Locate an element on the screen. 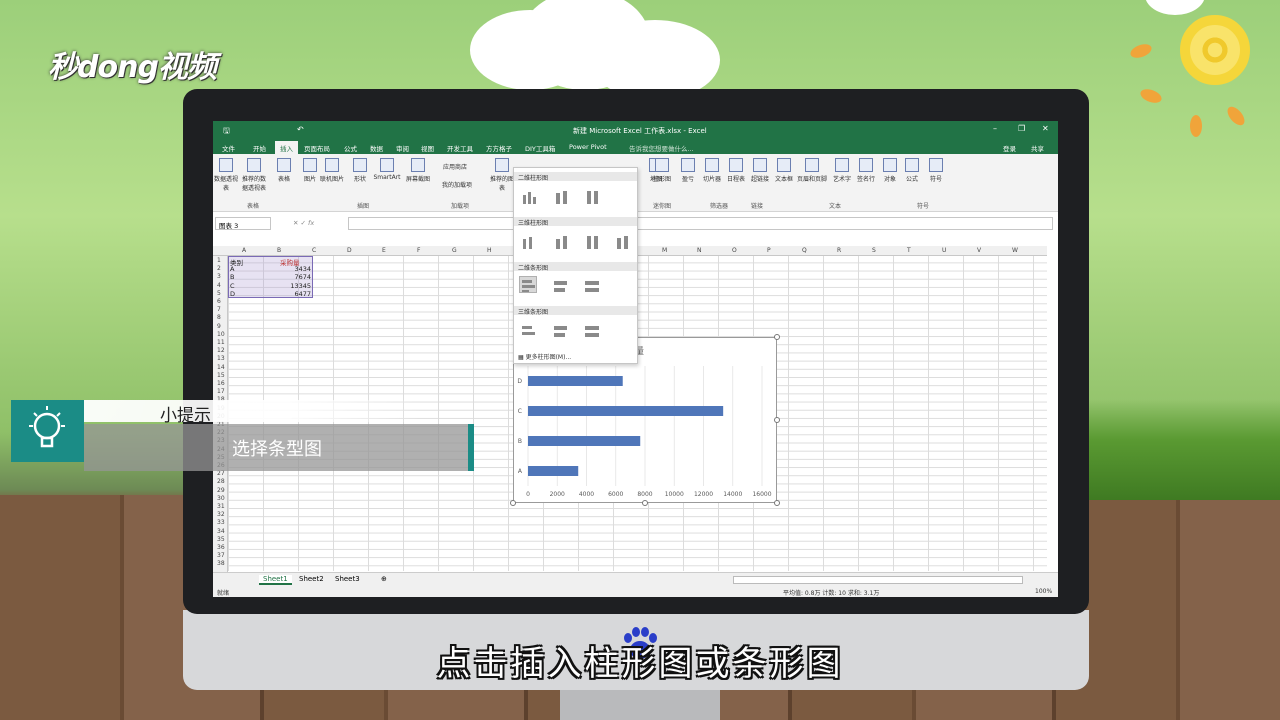  cell-value: 6477 is located at coordinates (297, 294).